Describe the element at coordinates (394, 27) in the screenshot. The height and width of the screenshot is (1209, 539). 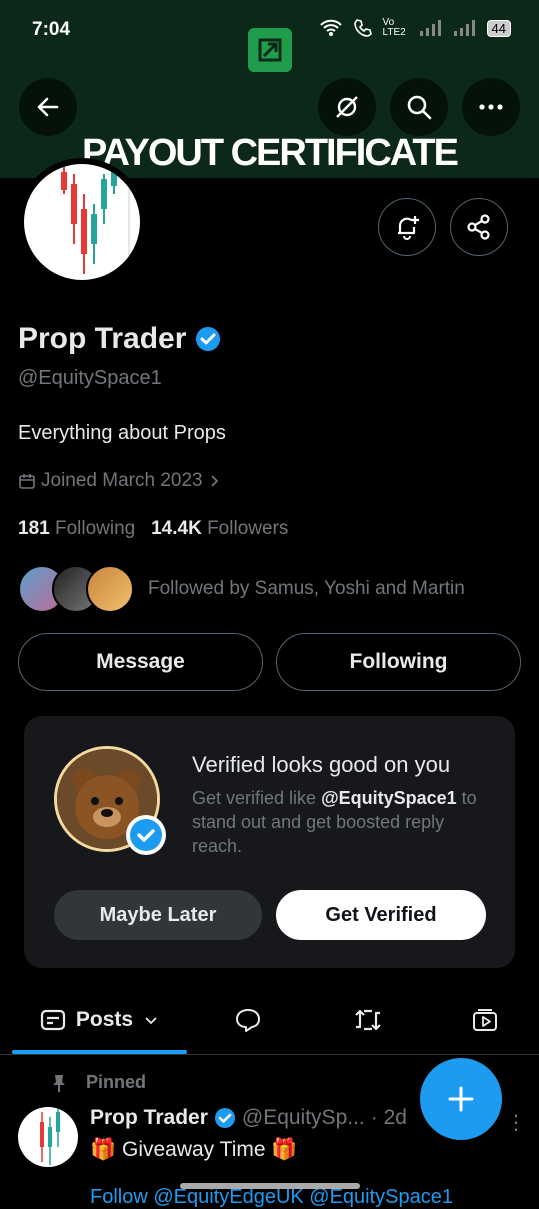
I see `network-label: Vo LTE2` at that location.